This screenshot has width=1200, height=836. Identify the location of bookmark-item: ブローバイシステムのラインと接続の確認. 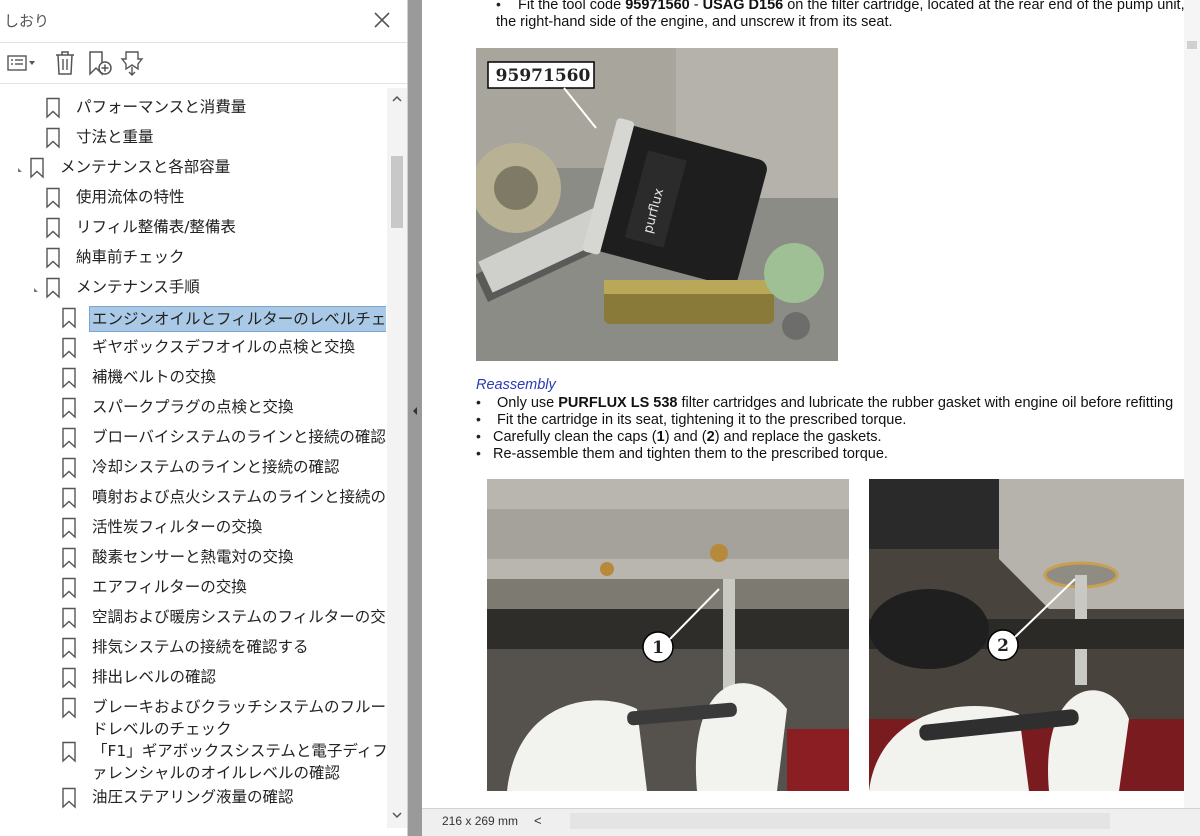
(223, 440).